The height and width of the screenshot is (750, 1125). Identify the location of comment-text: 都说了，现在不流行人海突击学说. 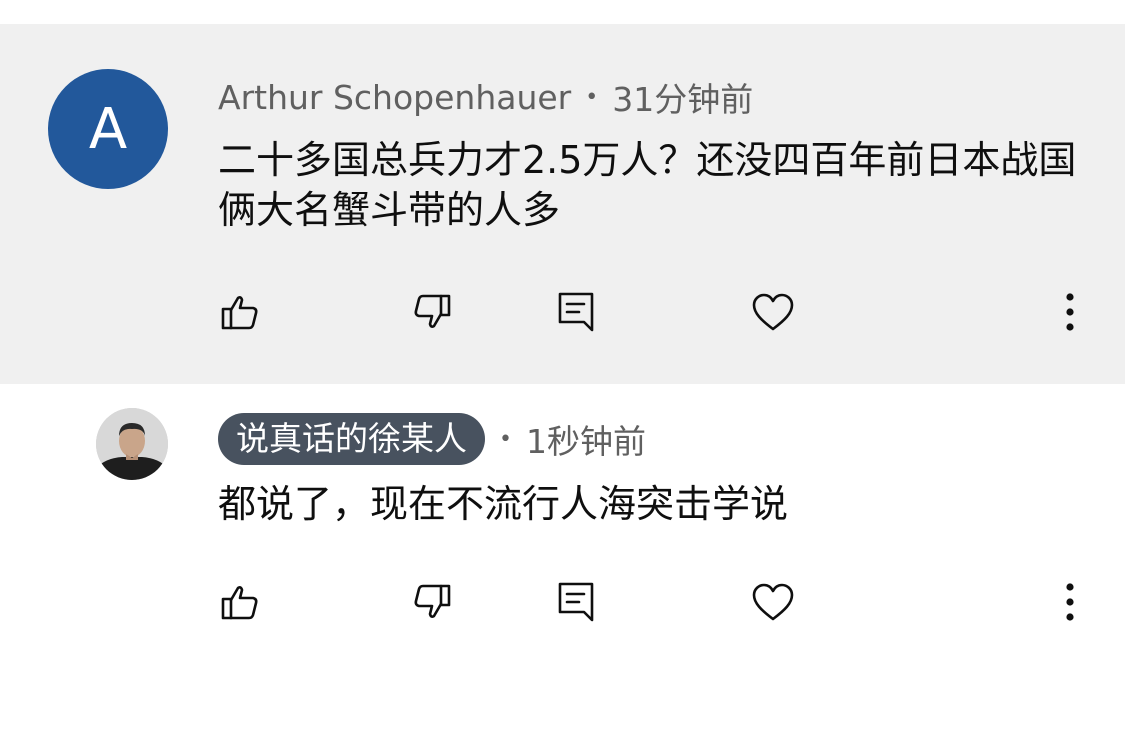
(503, 504).